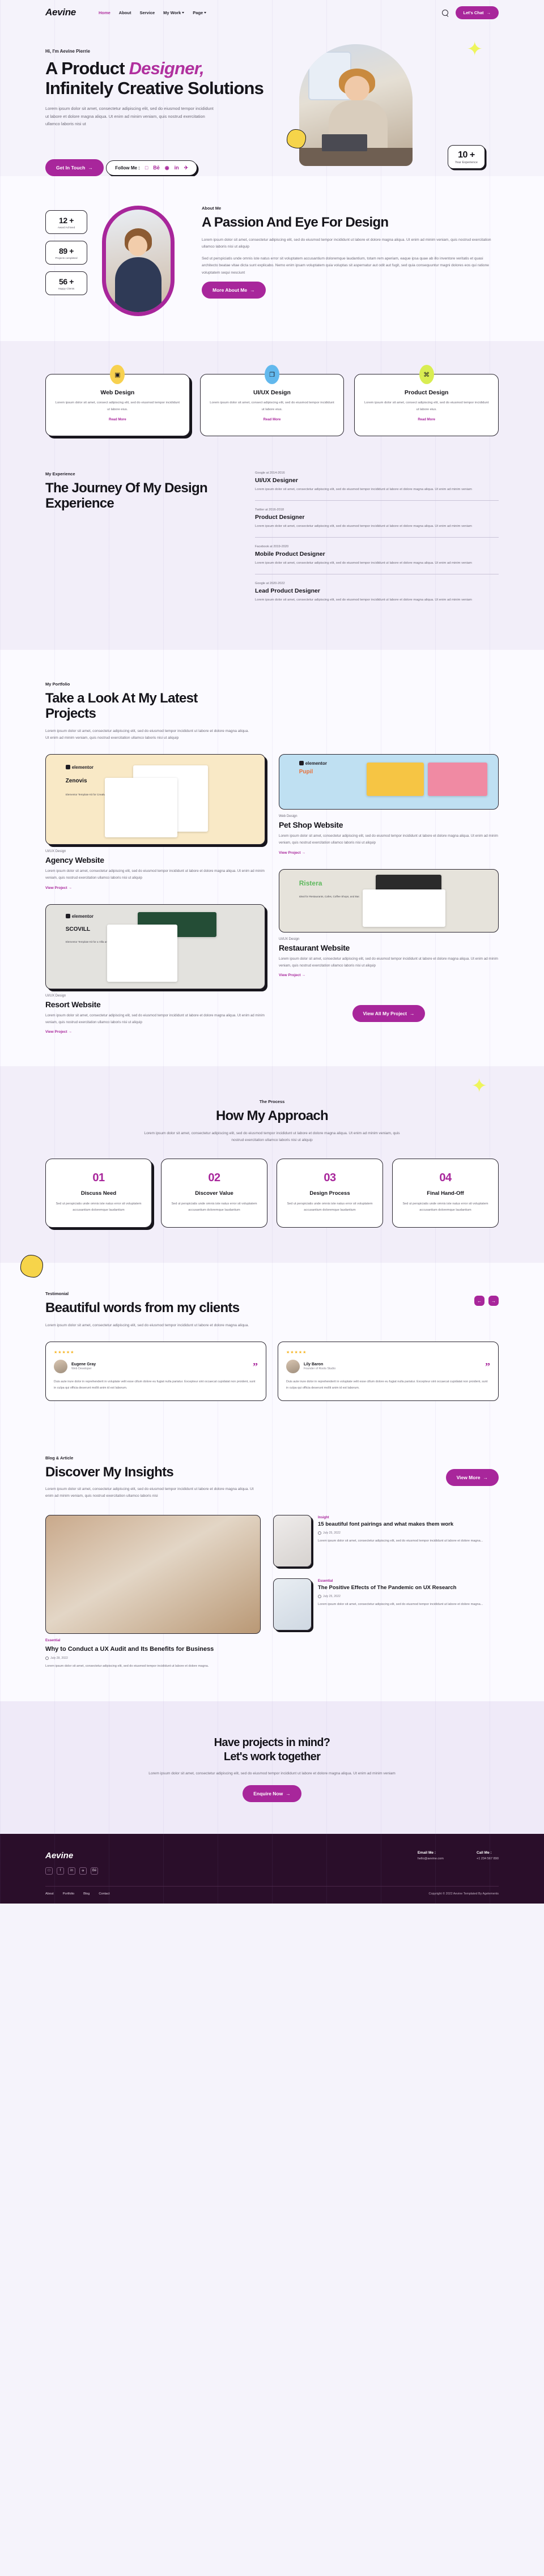  Describe the element at coordinates (200, 13) in the screenshot. I see `nav-item-page: Page` at that location.